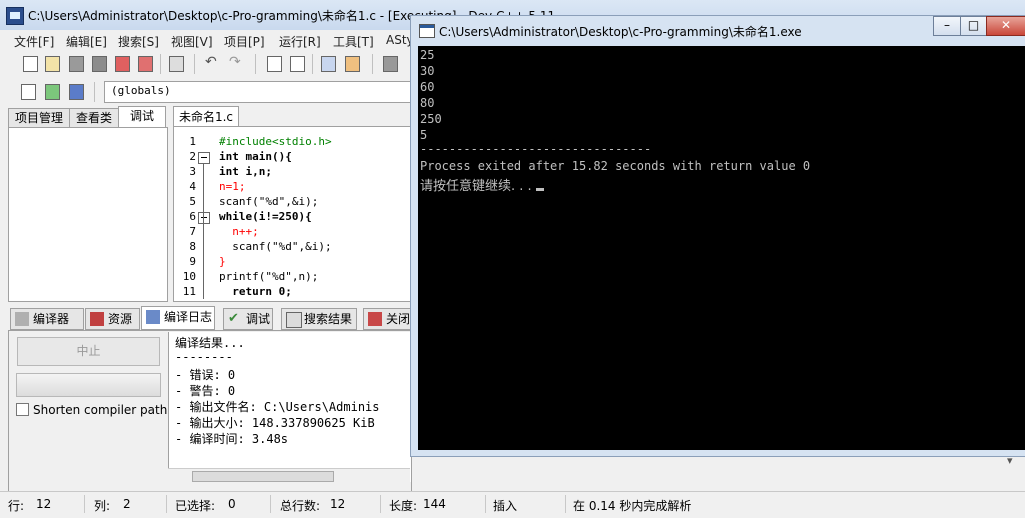 The height and width of the screenshot is (518, 1025). I want to click on console-line: 30, so click(427, 71).